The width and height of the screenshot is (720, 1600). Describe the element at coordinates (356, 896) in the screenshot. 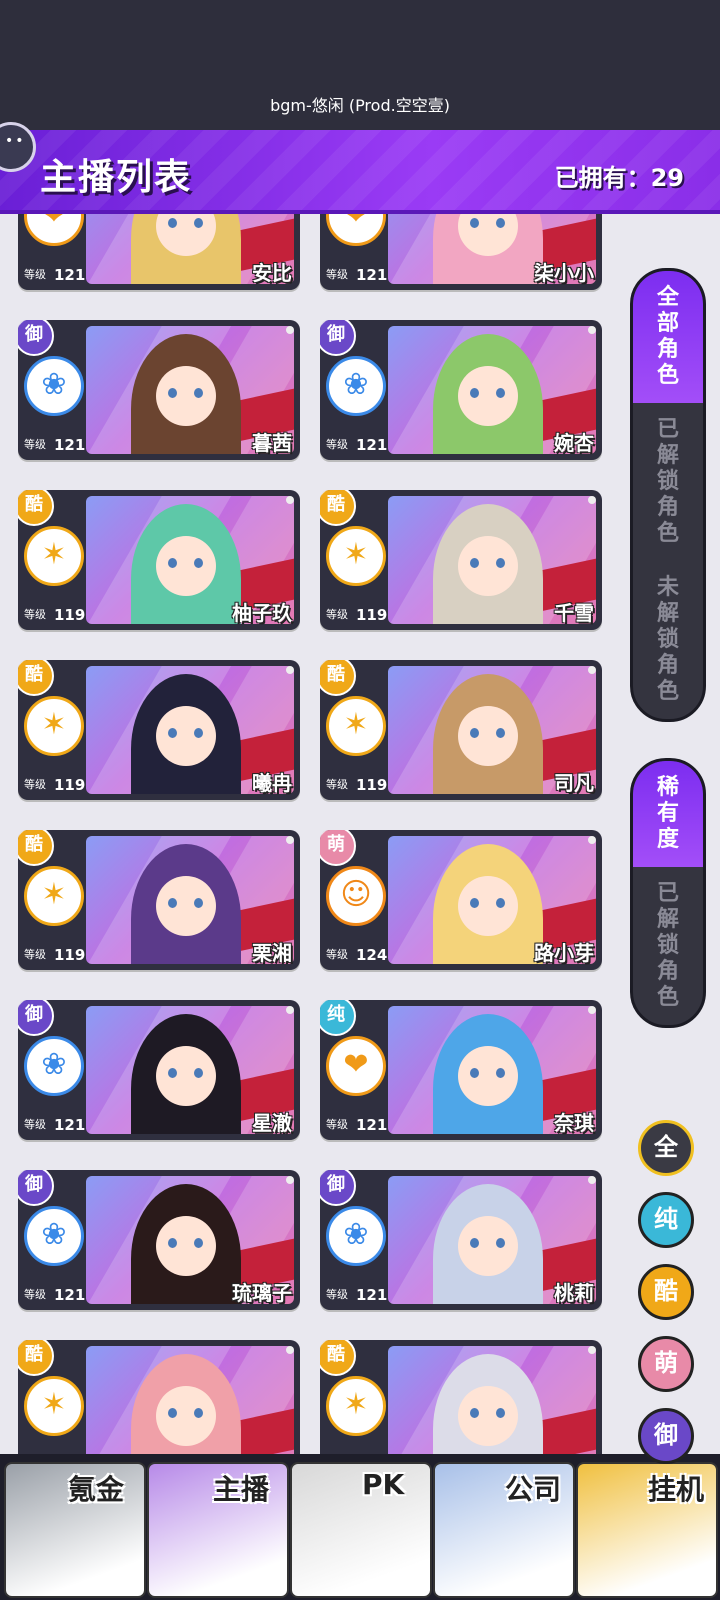

I see `cat-team-icon: ☺` at that location.